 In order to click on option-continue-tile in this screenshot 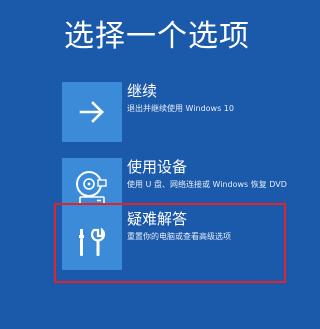, I will do `click(92, 112)`.